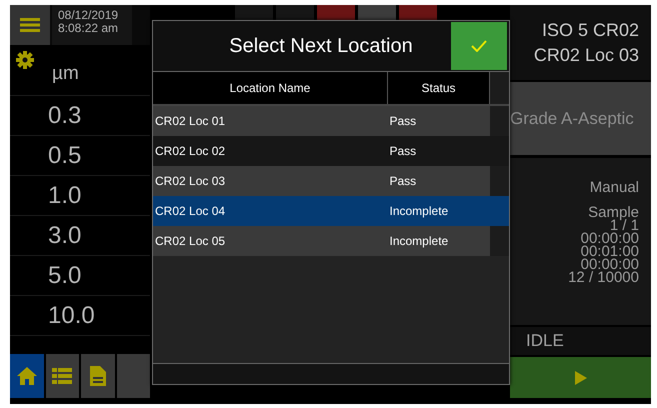 This screenshot has height=408, width=657. Describe the element at coordinates (65, 116) in the screenshot. I see `size-value: 0.3` at that location.